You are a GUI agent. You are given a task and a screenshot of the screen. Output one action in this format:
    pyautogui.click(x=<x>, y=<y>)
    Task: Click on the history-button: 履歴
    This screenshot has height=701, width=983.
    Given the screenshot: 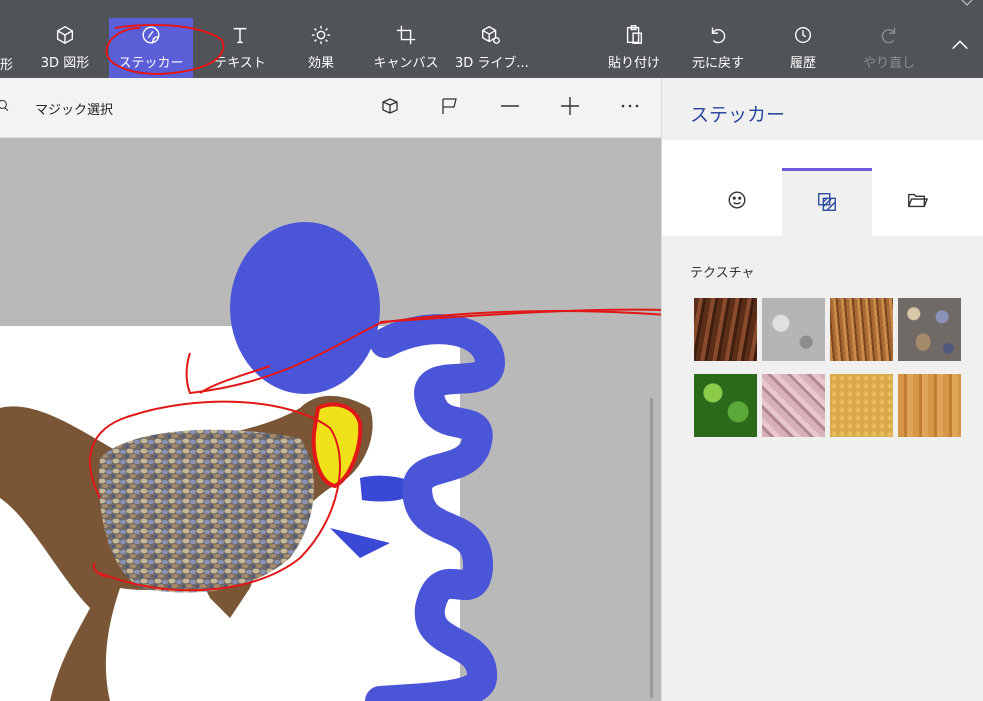 What is the action you would take?
    pyautogui.click(x=803, y=48)
    